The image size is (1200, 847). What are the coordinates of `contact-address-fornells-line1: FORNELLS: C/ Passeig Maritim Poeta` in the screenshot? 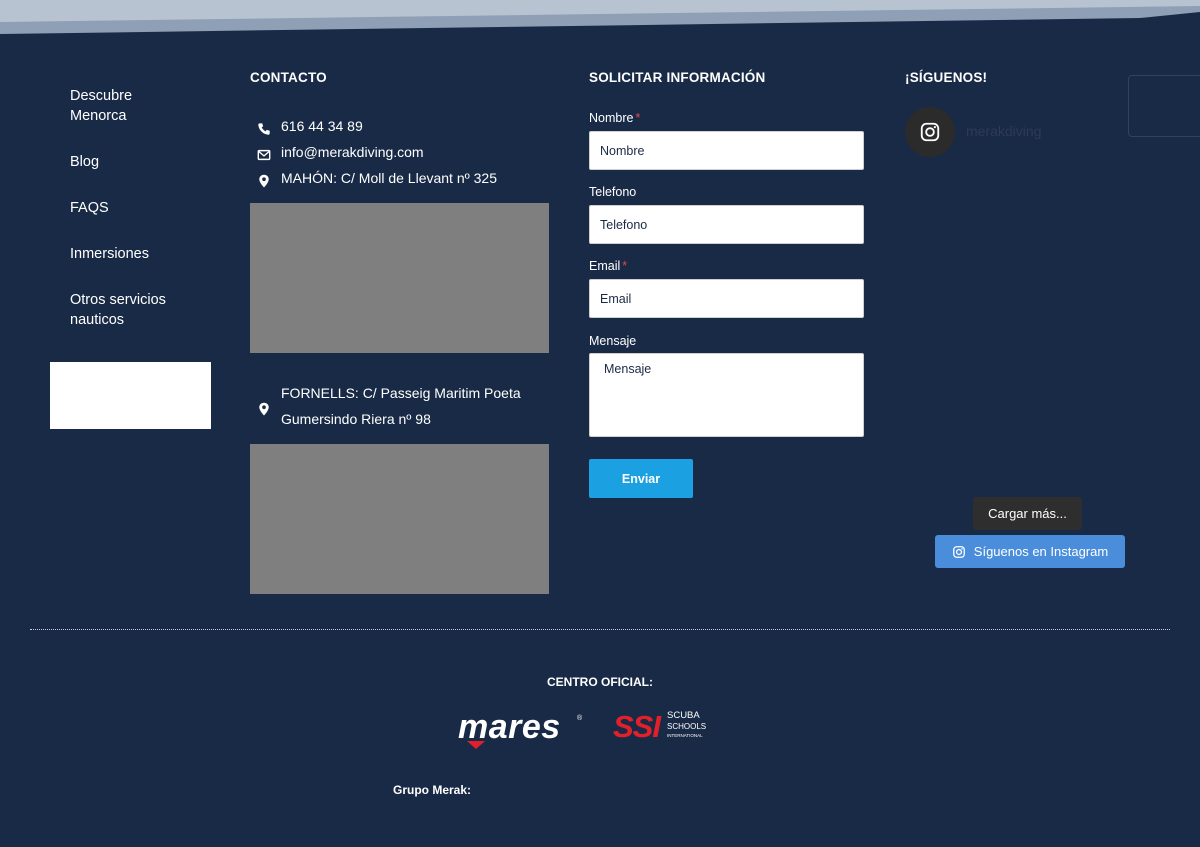 It's located at (401, 393).